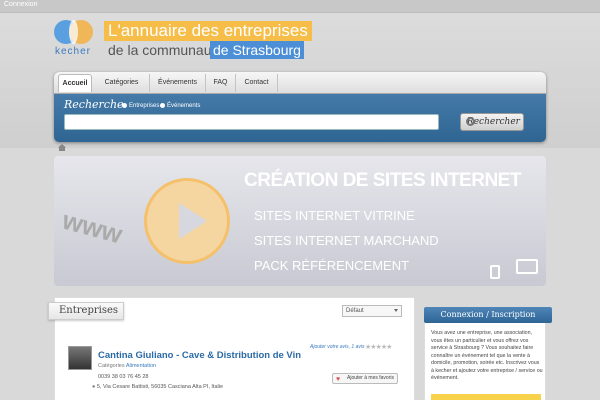 This screenshot has width=600, height=400. What do you see at coordinates (73, 51) in the screenshot?
I see `logo-name: kecher` at bounding box center [73, 51].